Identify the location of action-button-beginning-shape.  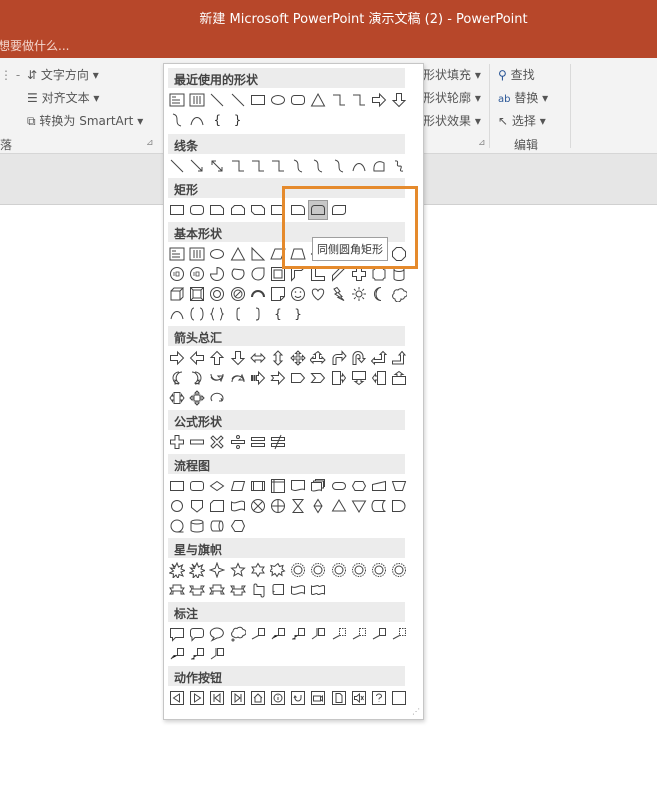
(217, 698).